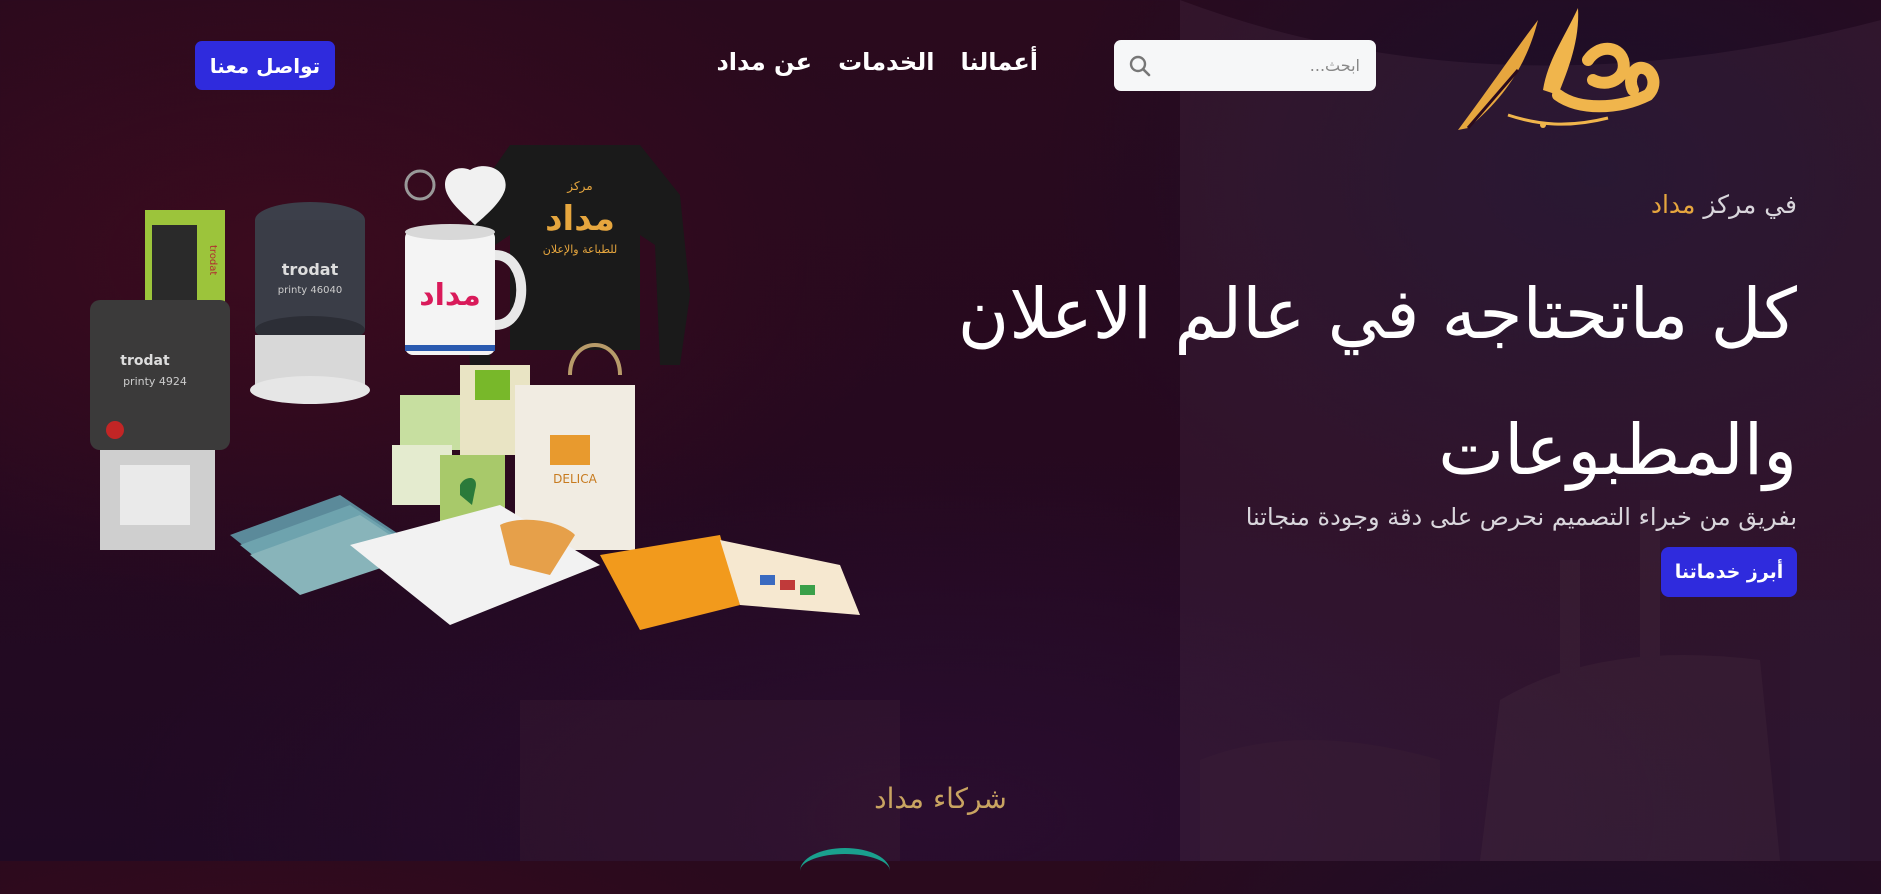  I want to click on nav-about: عن مداد, so click(764, 62).